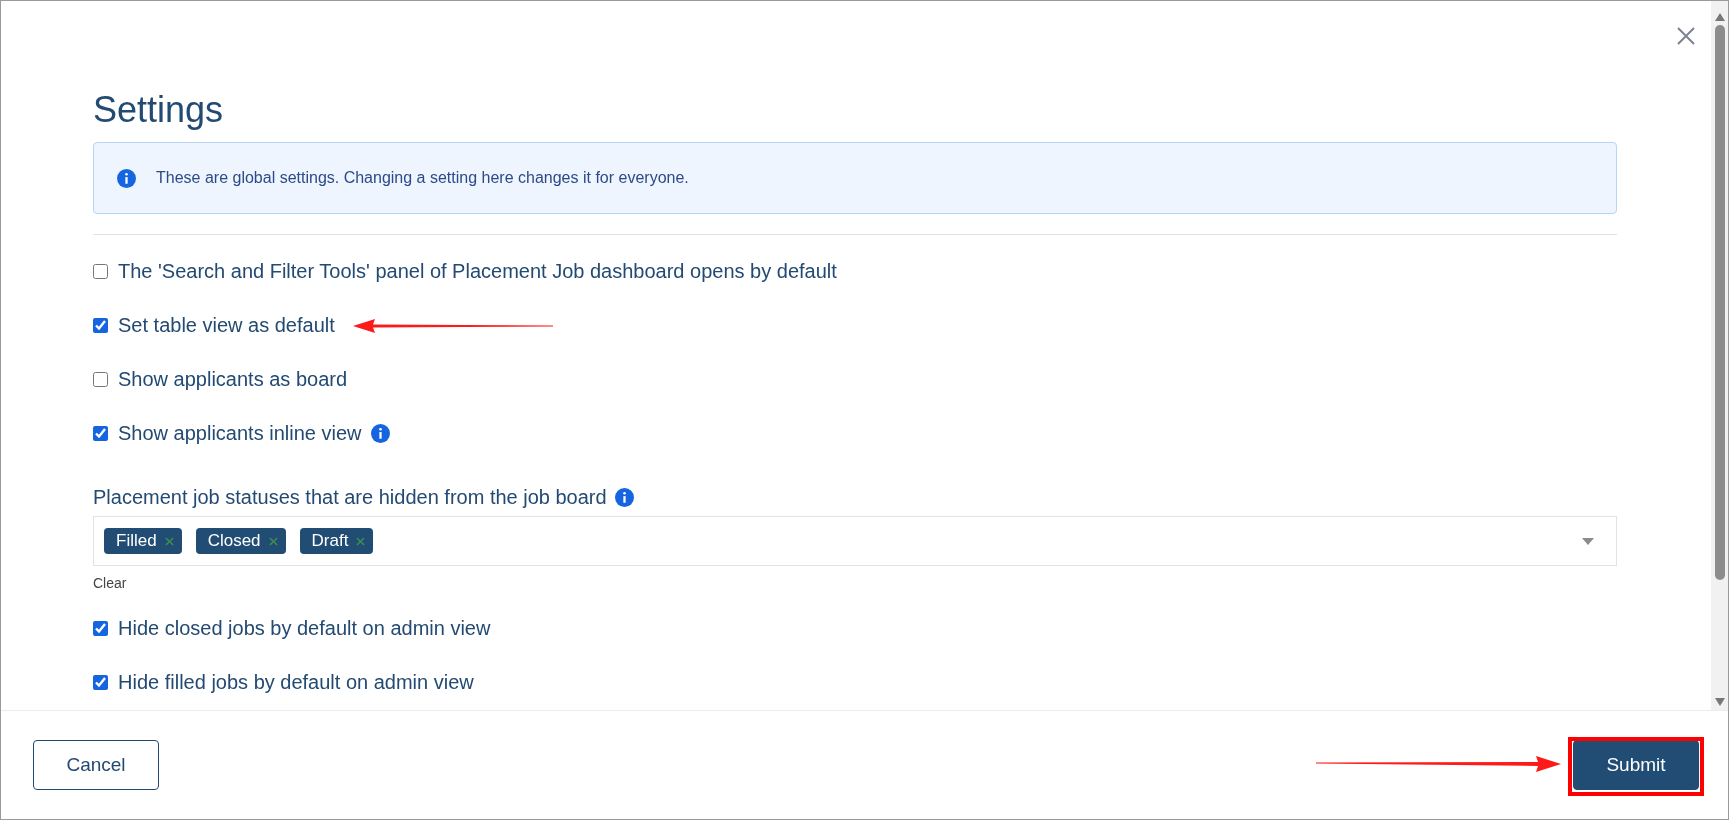 Image resolution: width=1729 pixels, height=822 pixels. Describe the element at coordinates (855, 541) in the screenshot. I see `multi-select-field: Filled Closed Draft` at that location.